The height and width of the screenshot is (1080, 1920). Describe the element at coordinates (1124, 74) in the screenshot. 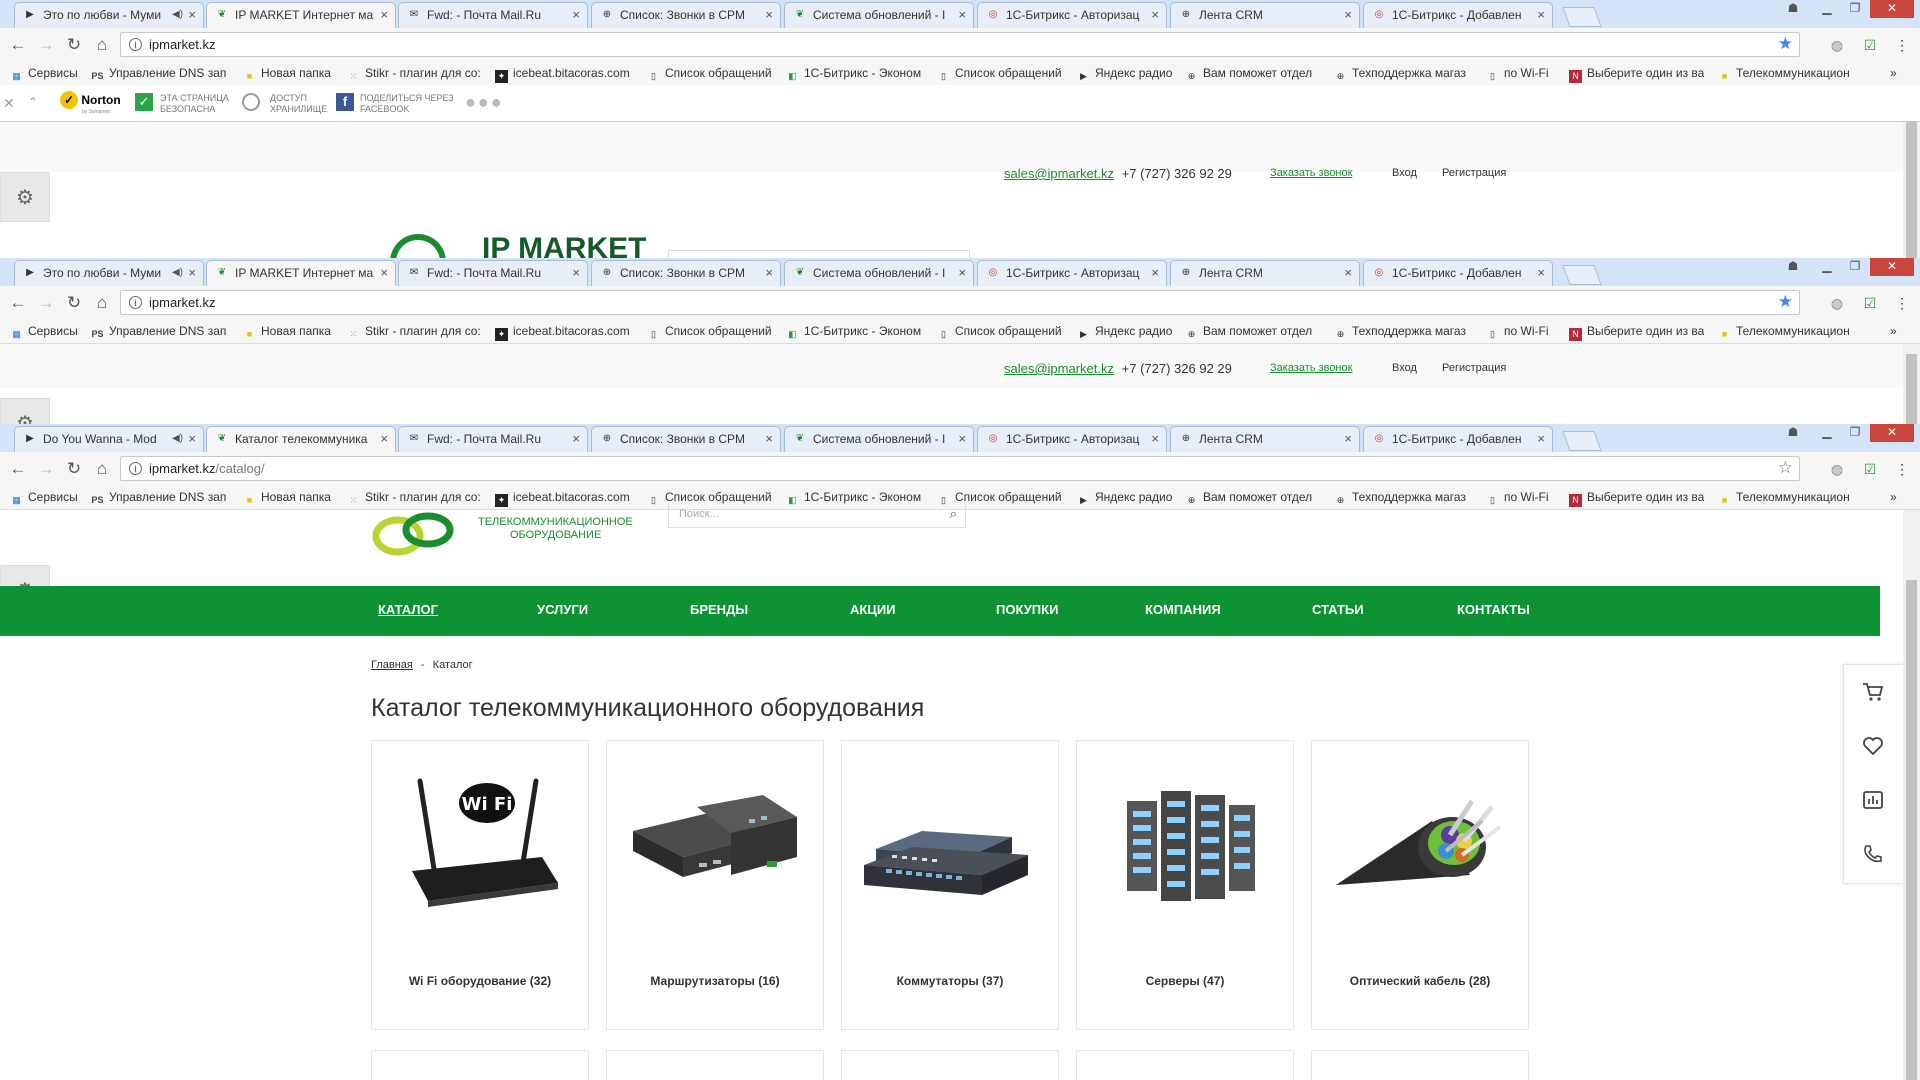

I see `bookmark-item: ▶ Яндекс радио` at that location.